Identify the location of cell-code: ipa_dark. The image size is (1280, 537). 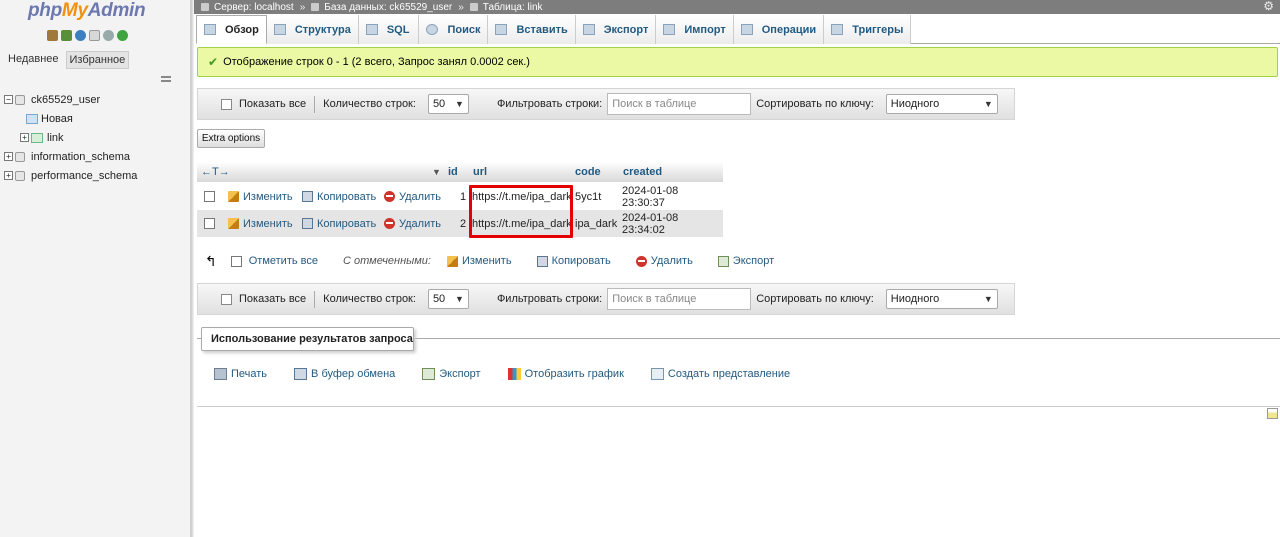
(596, 223).